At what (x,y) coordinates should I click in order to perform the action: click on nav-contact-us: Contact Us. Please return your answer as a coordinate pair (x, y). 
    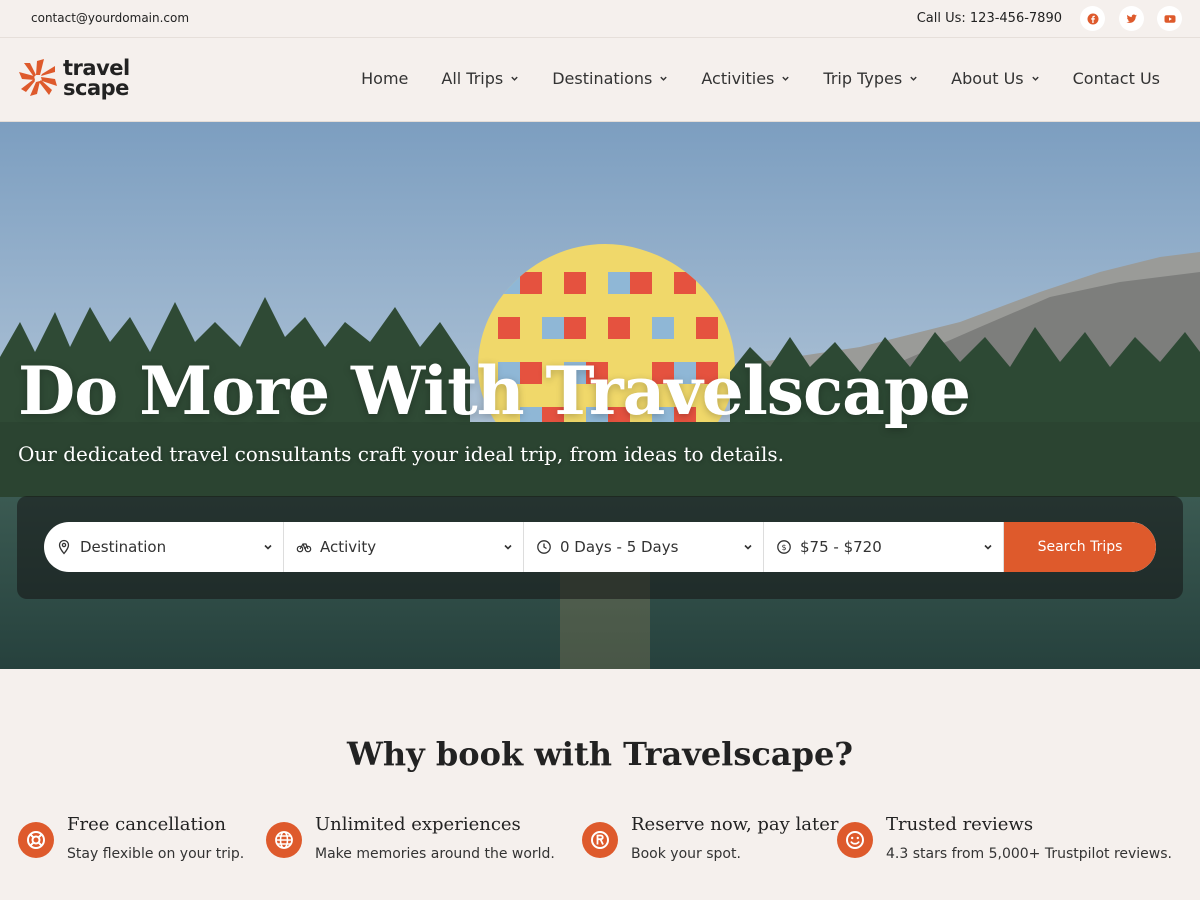
    Looking at the image, I should click on (1116, 78).